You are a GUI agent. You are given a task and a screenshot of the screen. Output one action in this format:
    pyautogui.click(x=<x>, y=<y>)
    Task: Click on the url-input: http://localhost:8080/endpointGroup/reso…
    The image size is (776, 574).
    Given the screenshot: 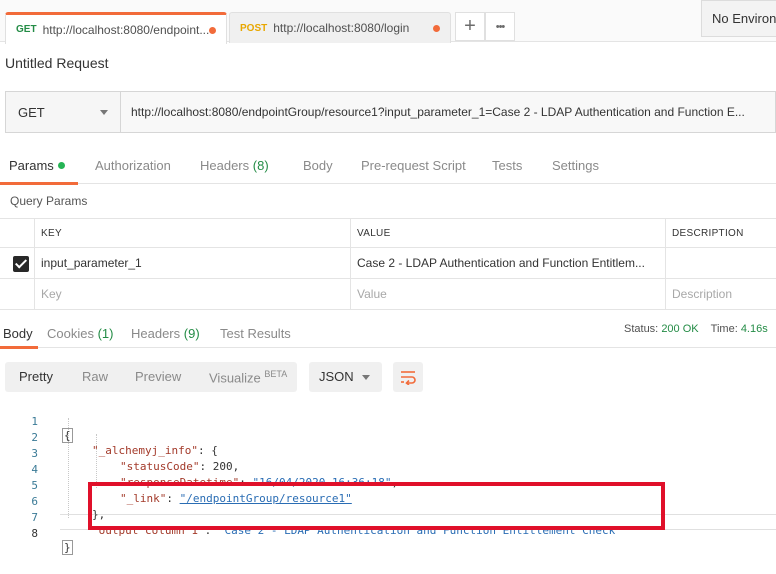 What is the action you would take?
    pyautogui.click(x=448, y=112)
    